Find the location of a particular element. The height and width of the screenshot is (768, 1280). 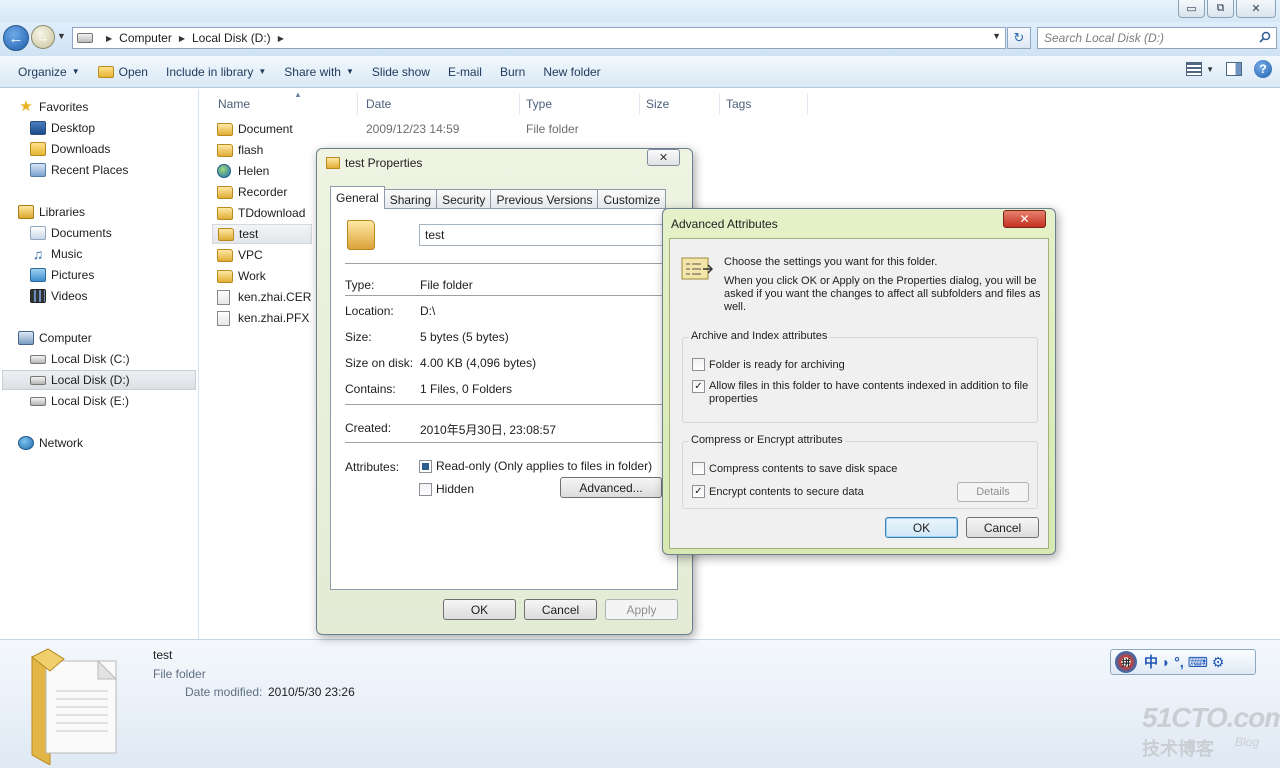

new-folder-button: New folder is located at coordinates (571, 72).